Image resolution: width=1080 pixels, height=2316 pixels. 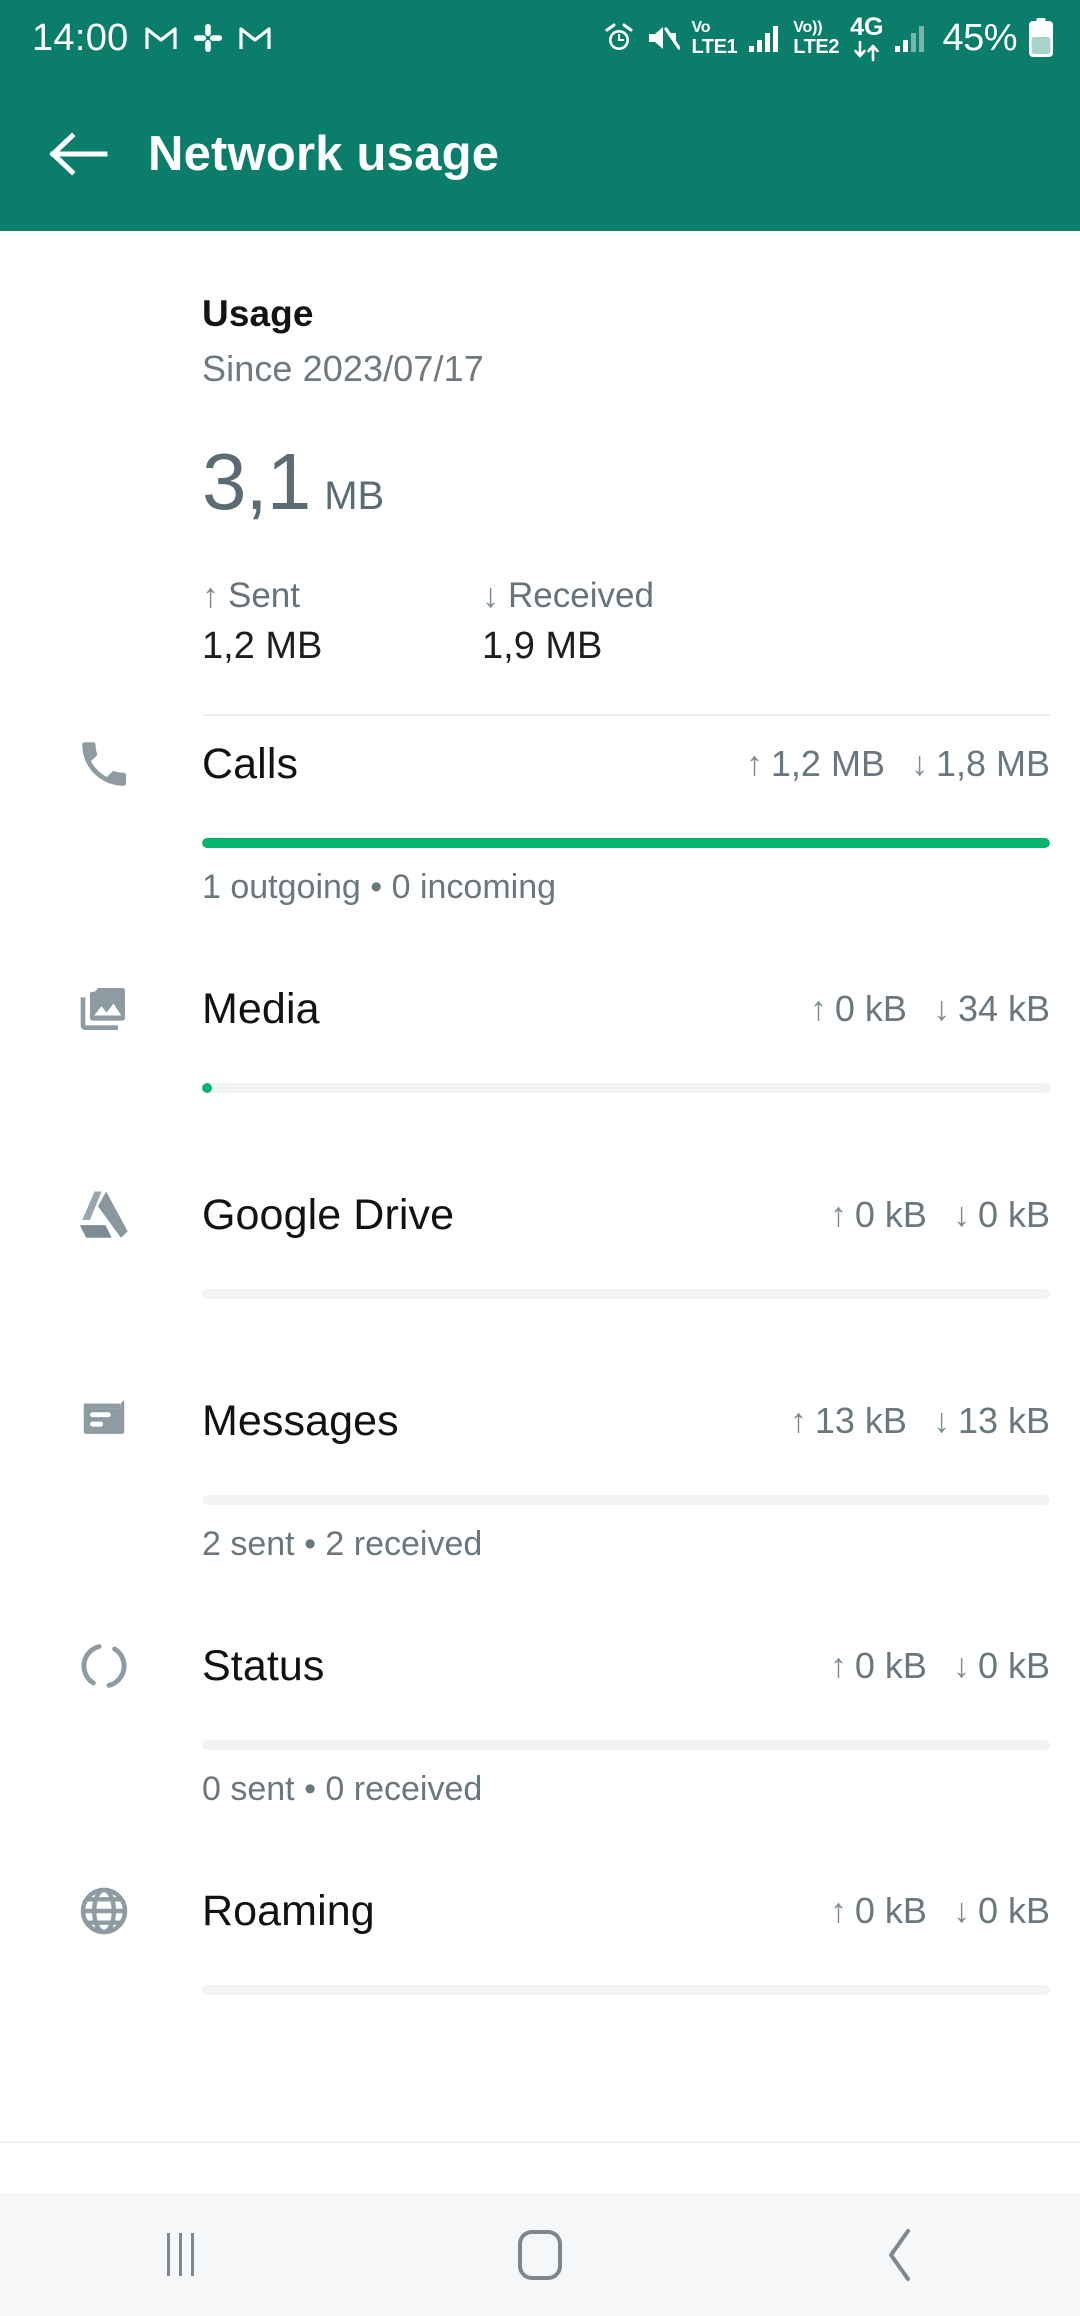 I want to click on system-navigation-bar, so click(x=540, y=2254).